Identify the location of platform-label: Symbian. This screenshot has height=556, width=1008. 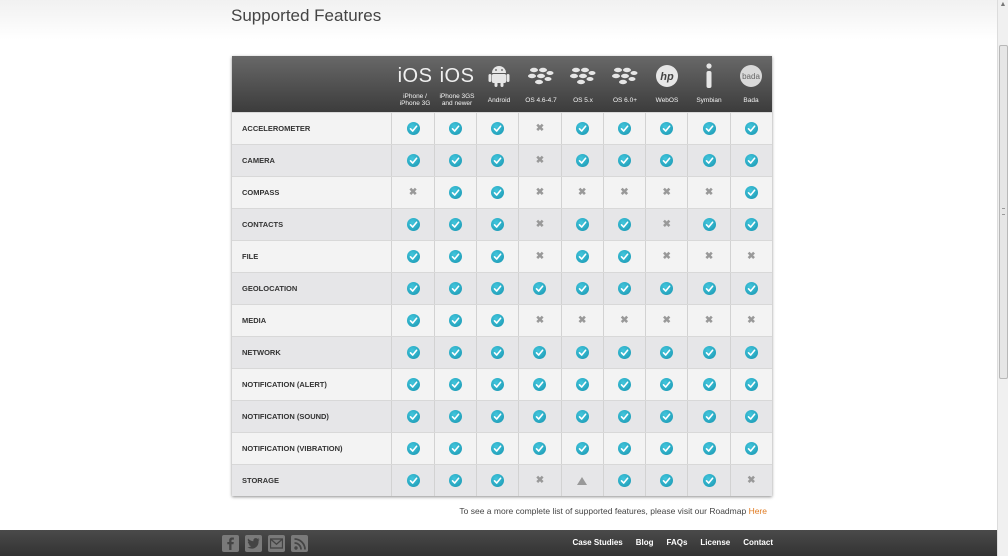
(709, 100).